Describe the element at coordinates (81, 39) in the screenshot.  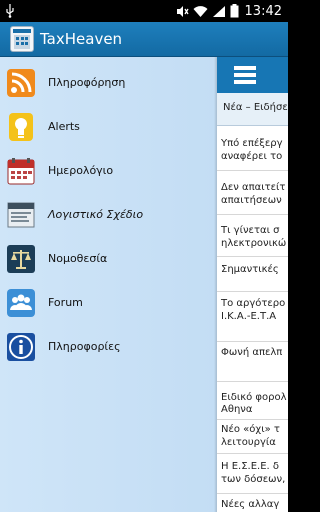
I see `app-title: TaxHeaven` at that location.